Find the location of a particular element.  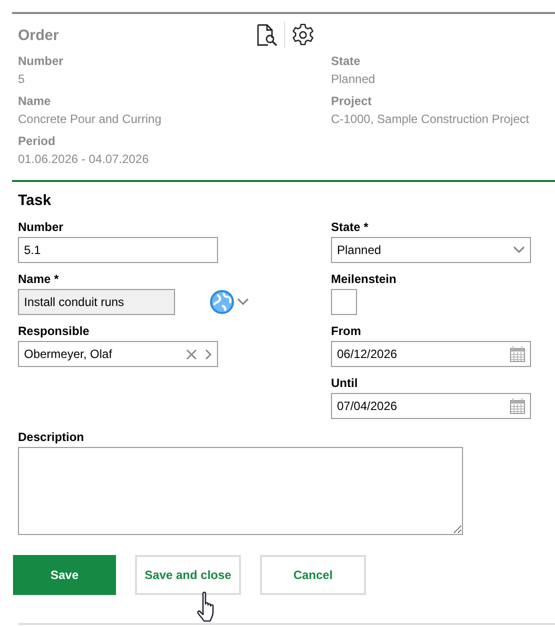

field-label: State is located at coordinates (346, 61).